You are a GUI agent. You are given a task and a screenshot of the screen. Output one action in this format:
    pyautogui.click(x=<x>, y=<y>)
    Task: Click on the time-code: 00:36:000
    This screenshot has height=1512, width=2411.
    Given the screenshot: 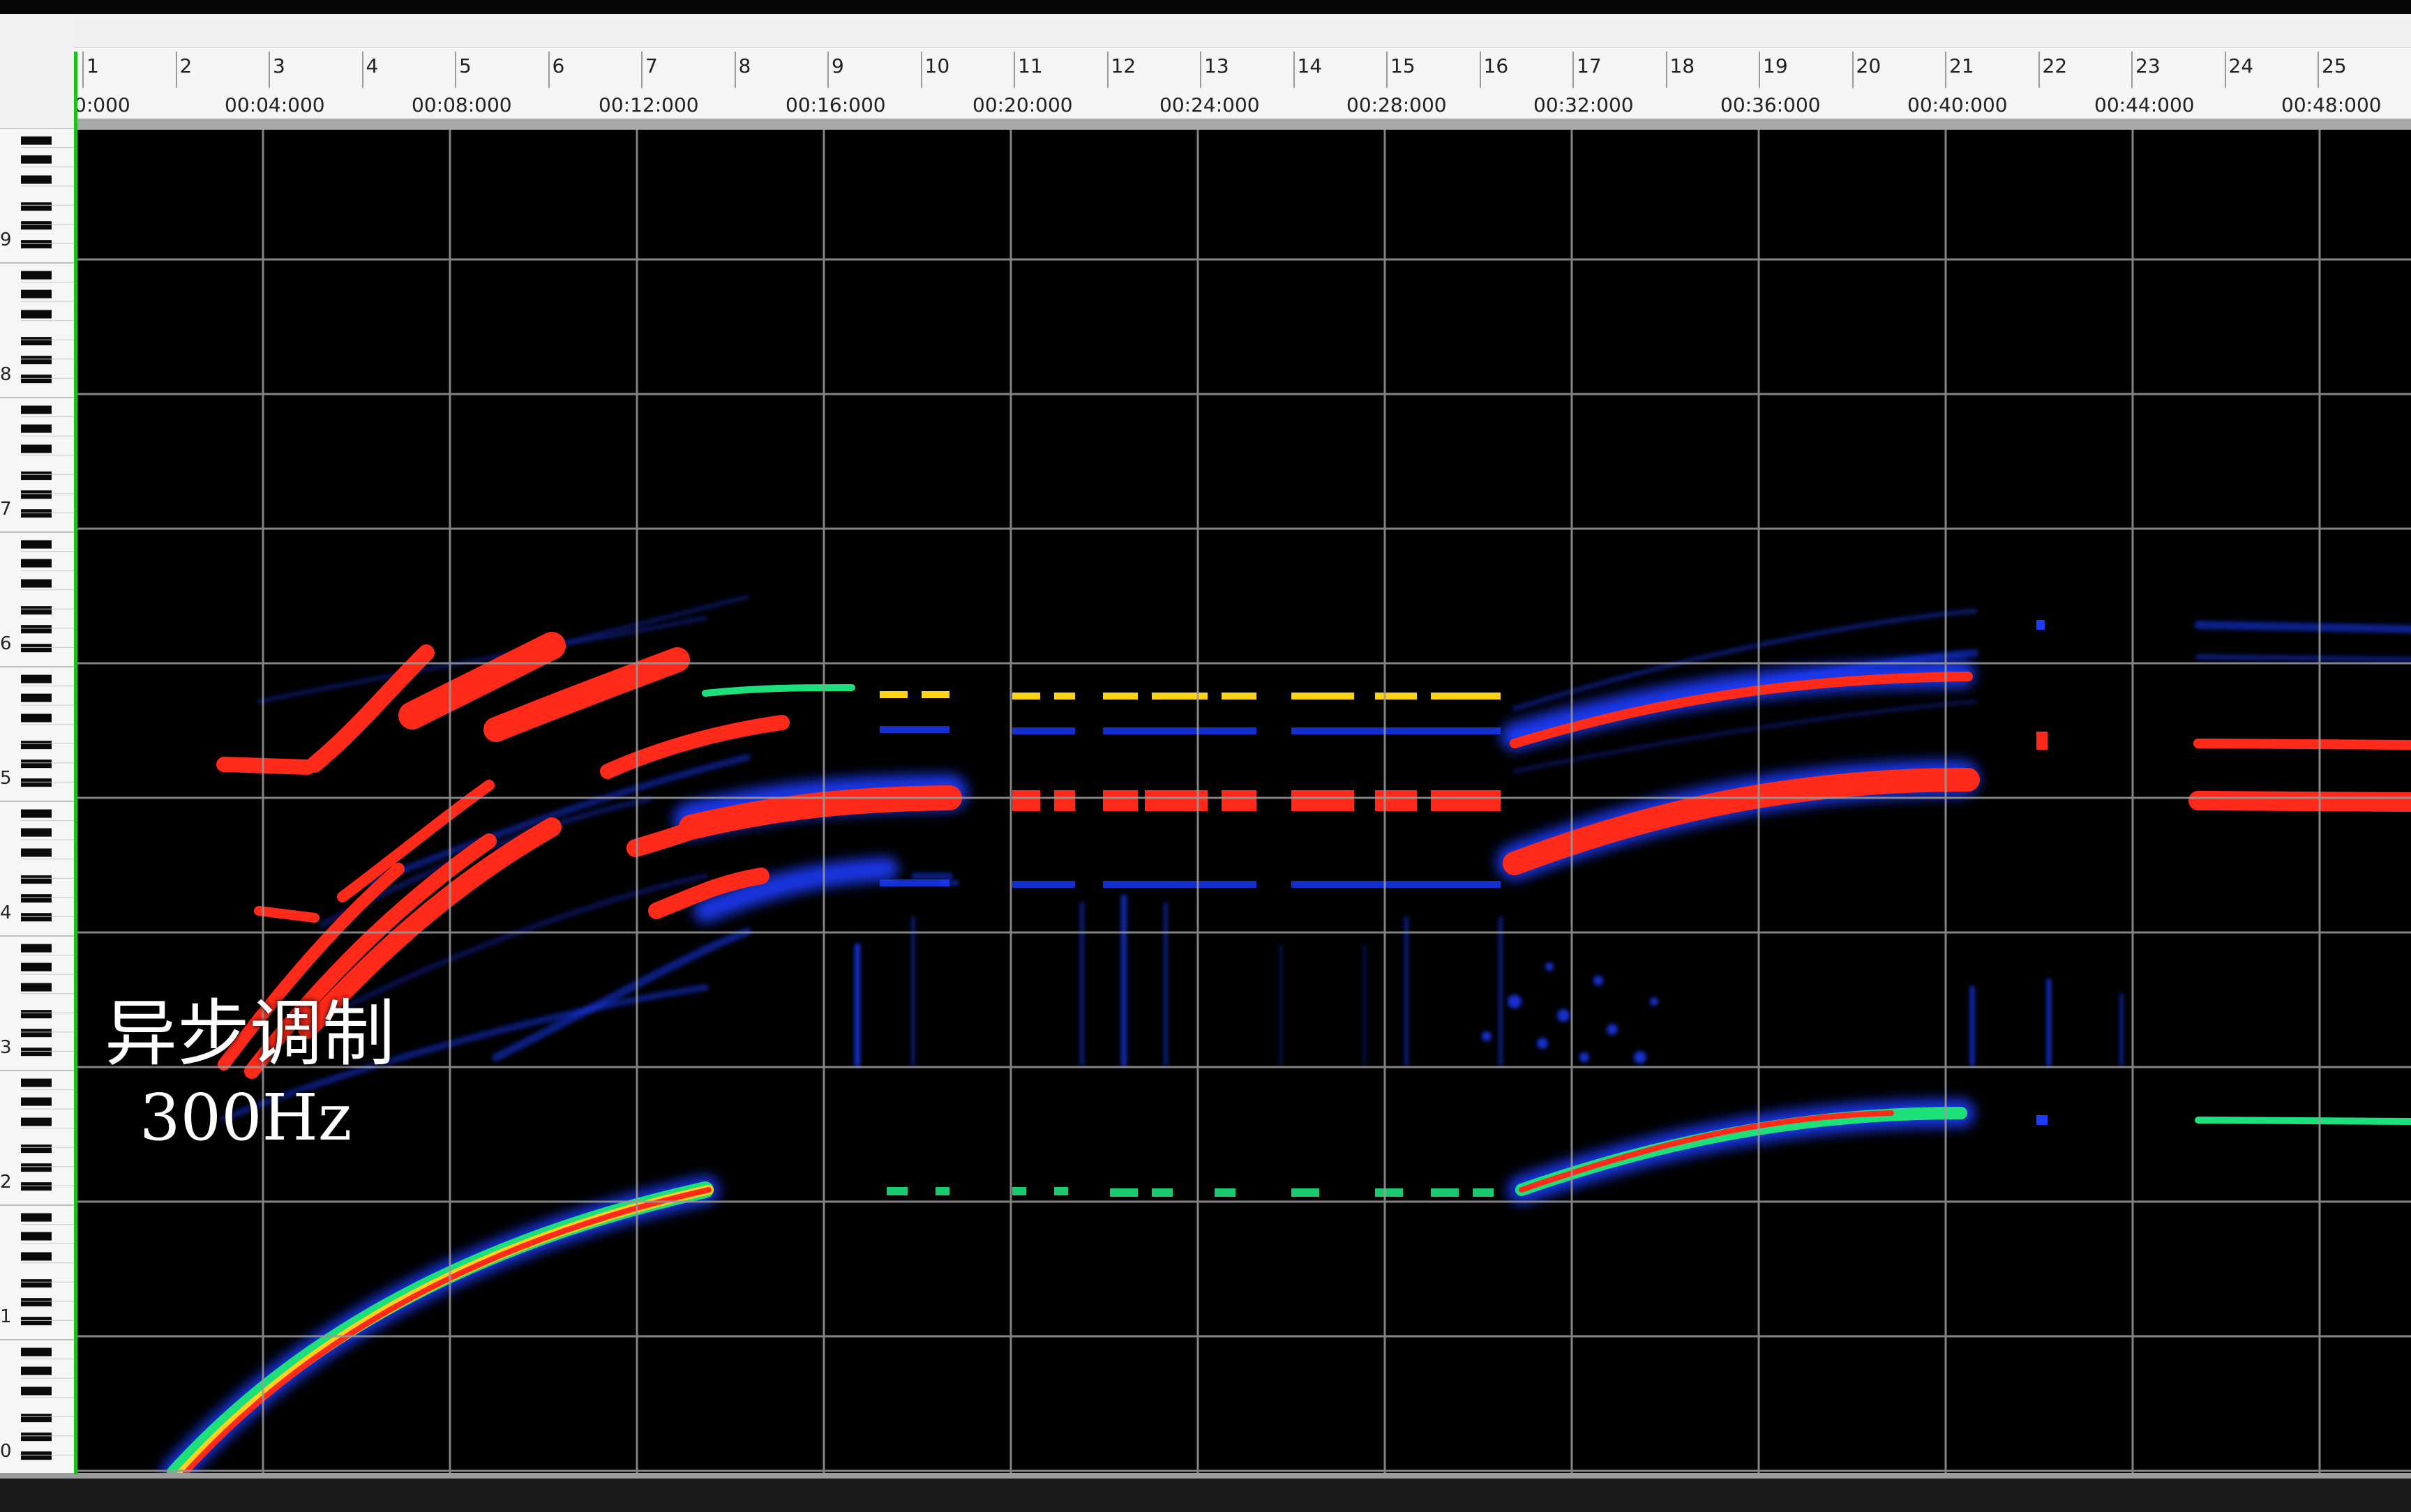 What is the action you would take?
    pyautogui.click(x=1770, y=105)
    